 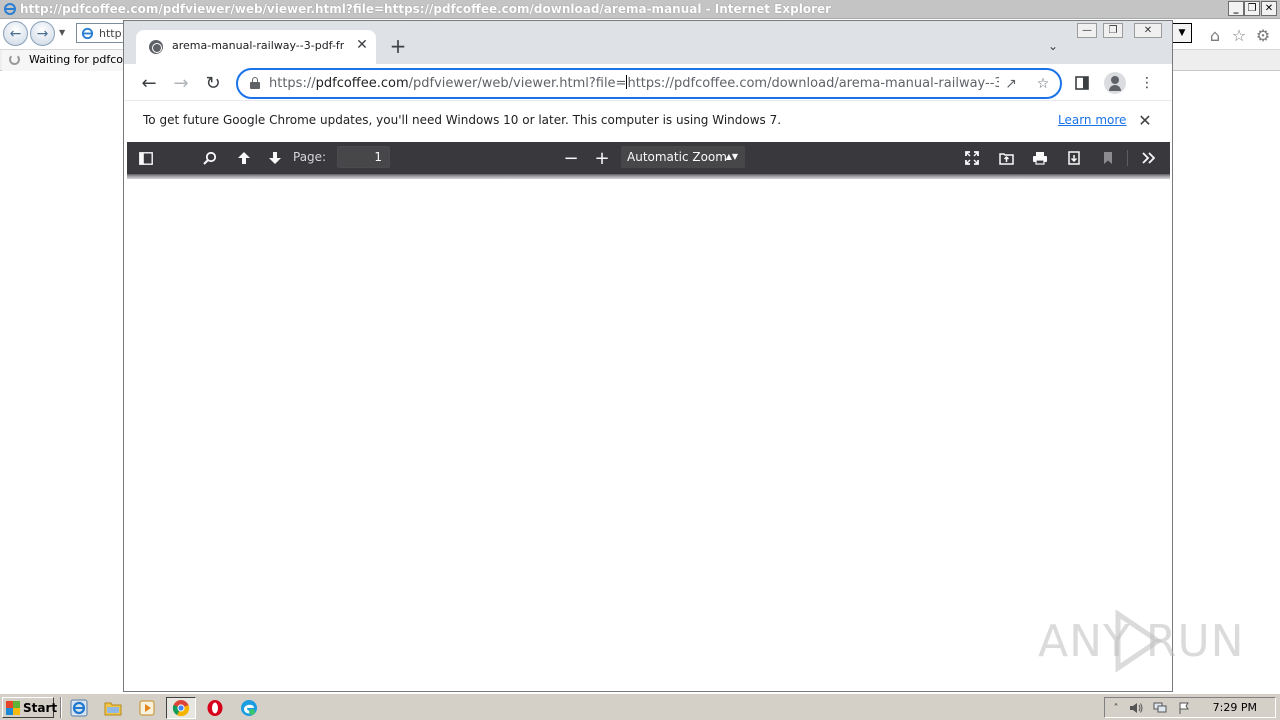 I want to click on page-label: Page:, so click(x=310, y=157).